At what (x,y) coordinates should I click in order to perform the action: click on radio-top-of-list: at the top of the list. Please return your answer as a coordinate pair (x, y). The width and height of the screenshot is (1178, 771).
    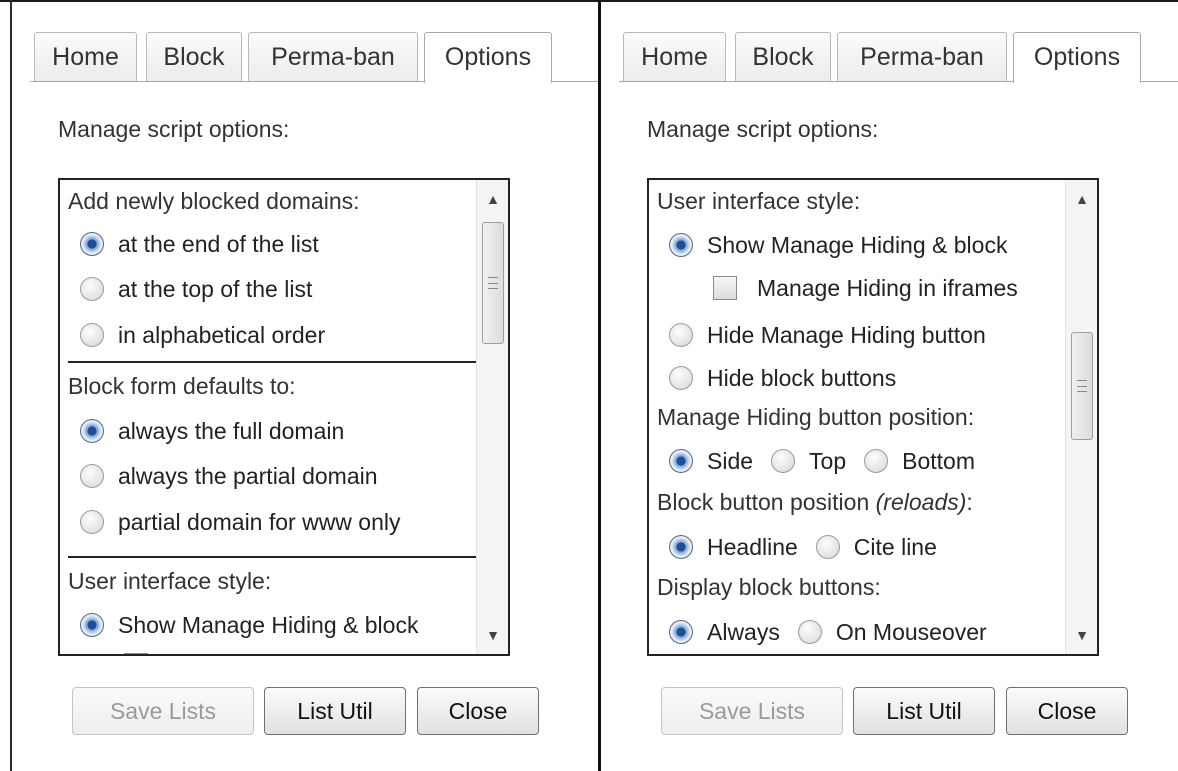
    Looking at the image, I should click on (196, 289).